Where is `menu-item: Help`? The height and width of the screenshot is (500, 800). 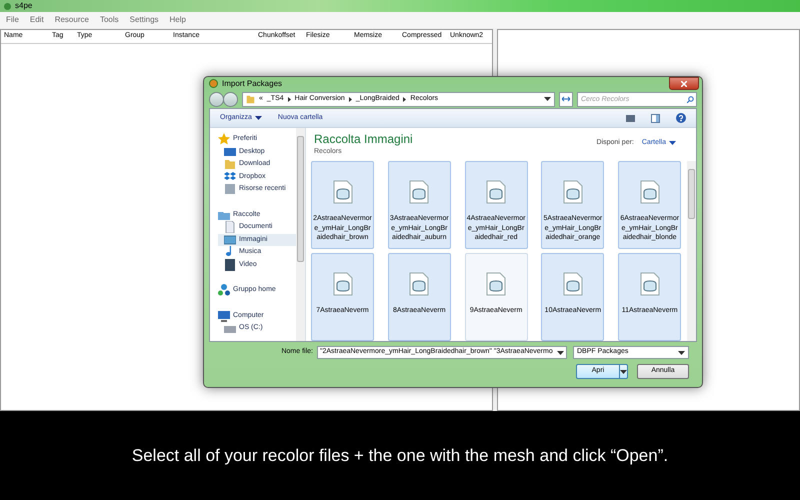 menu-item: Help is located at coordinates (178, 20).